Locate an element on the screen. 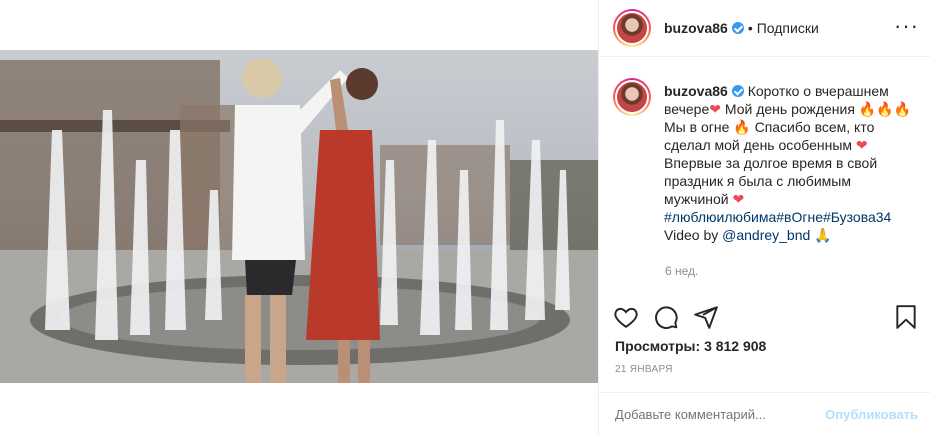 This screenshot has width=930, height=435. comment-timestamp: 6 нед. is located at coordinates (681, 271).